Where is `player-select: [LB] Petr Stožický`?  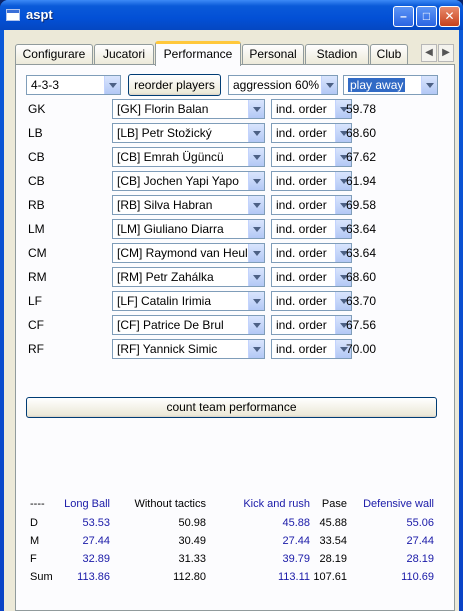
player-select: [LB] Petr Stožický is located at coordinates (188, 133).